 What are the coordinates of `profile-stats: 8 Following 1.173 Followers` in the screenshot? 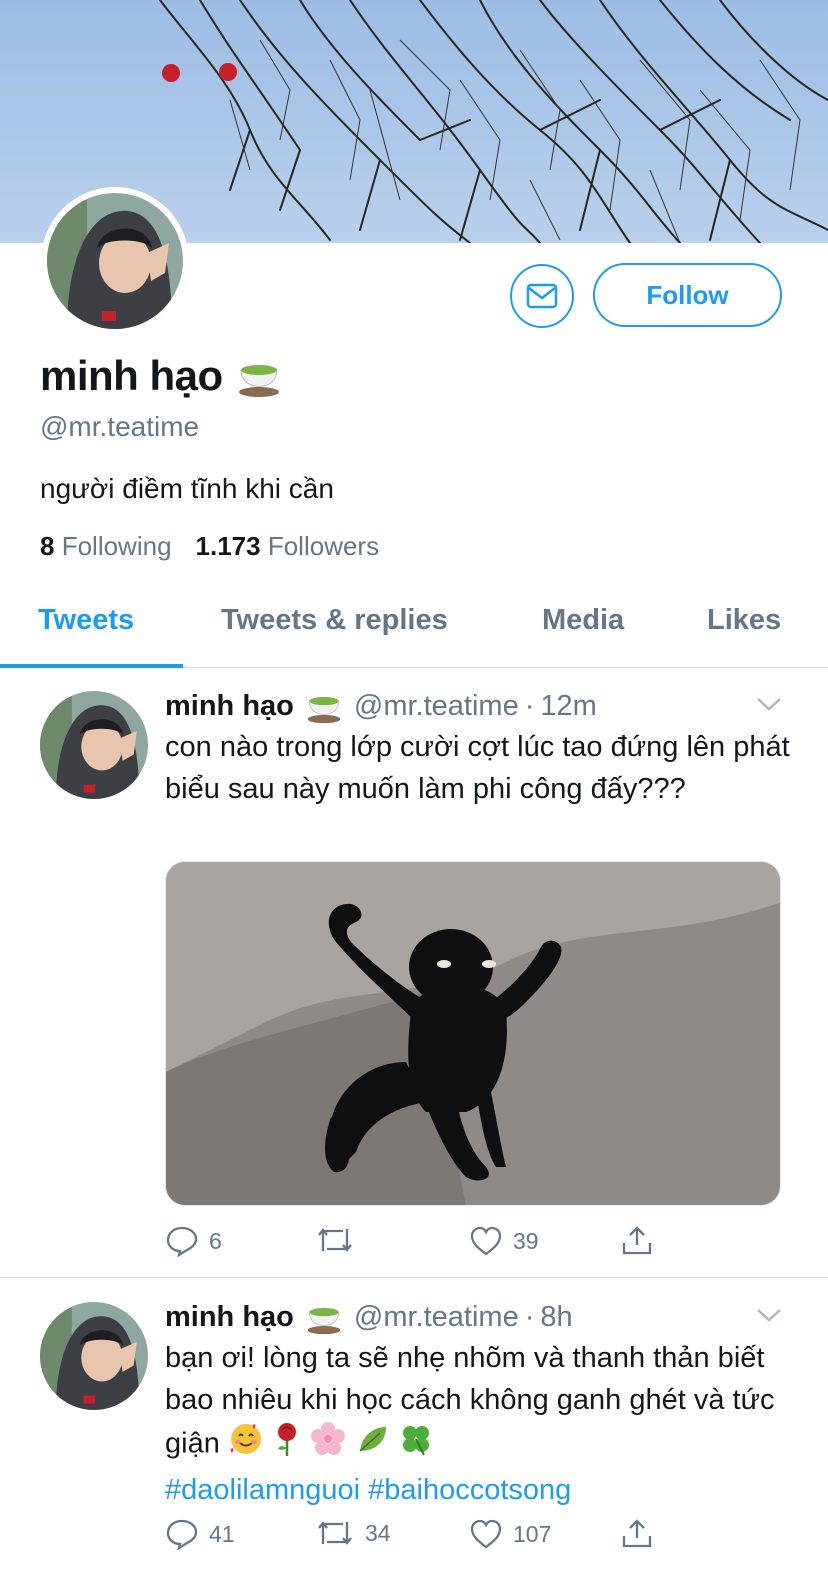 It's located at (209, 546).